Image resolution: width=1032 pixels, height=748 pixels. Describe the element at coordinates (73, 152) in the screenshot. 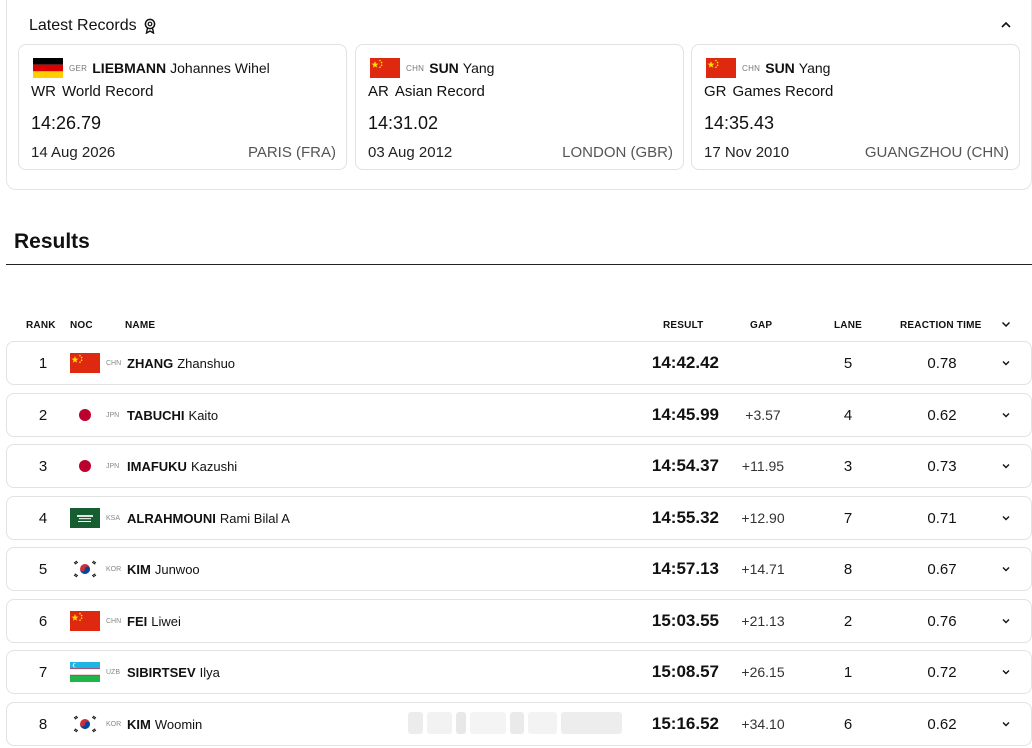

I see `record-date: 14 Aug 2026` at that location.